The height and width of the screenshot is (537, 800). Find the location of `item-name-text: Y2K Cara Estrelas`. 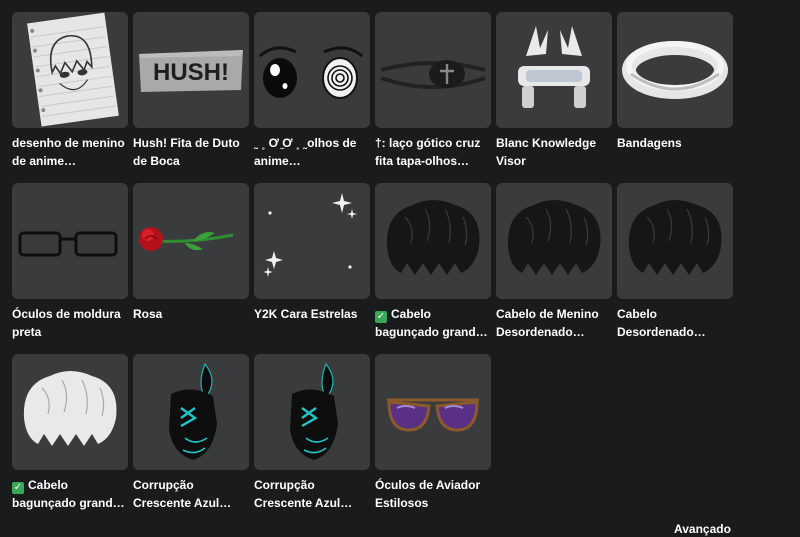

item-name-text: Y2K Cara Estrelas is located at coordinates (306, 314).